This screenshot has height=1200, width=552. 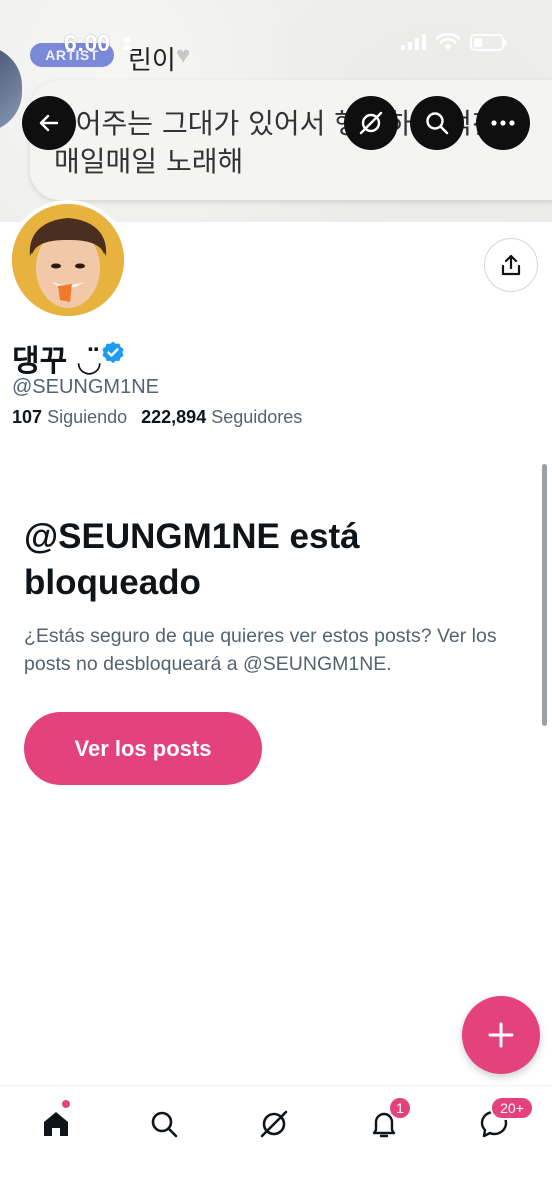 I want to click on banner-avatar-image, so click(x=11, y=89).